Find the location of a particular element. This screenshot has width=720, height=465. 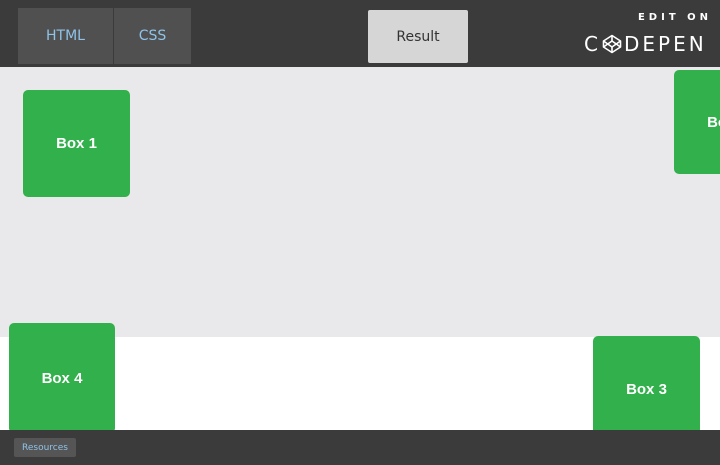

box-3: Box 3 is located at coordinates (646, 383).